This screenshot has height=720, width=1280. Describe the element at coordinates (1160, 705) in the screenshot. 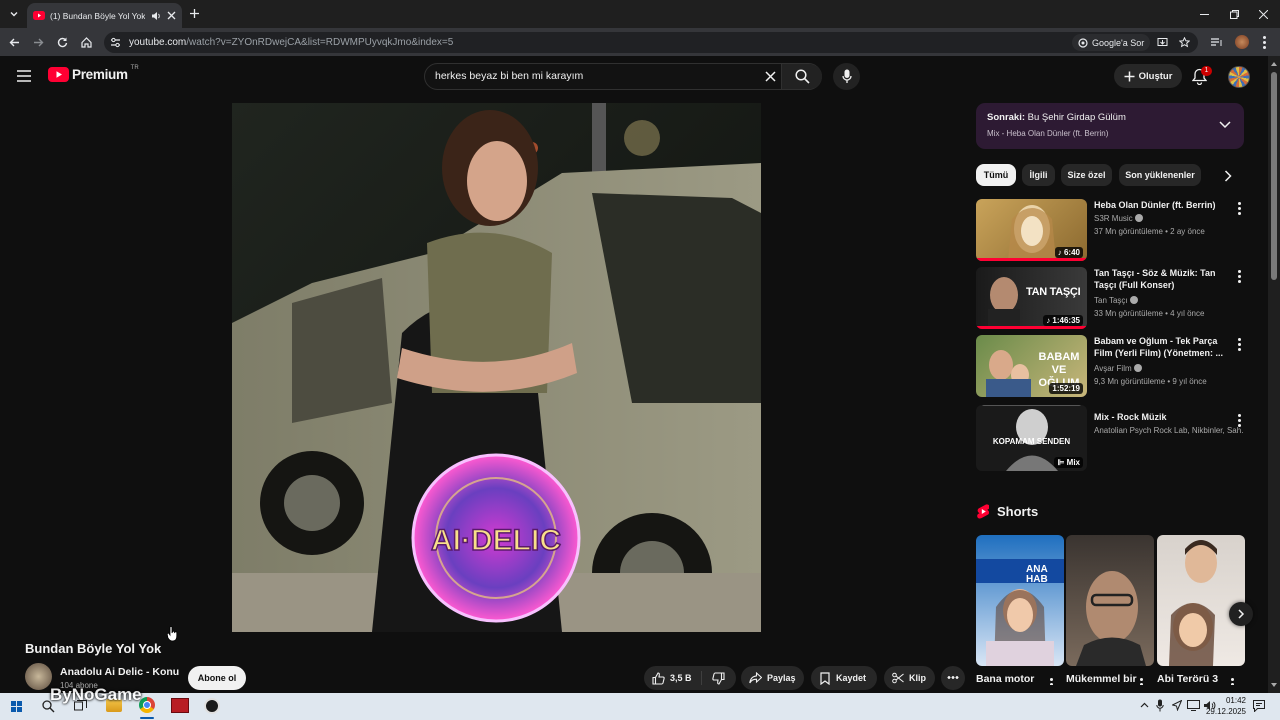

I see `microphone-tray-icon` at that location.